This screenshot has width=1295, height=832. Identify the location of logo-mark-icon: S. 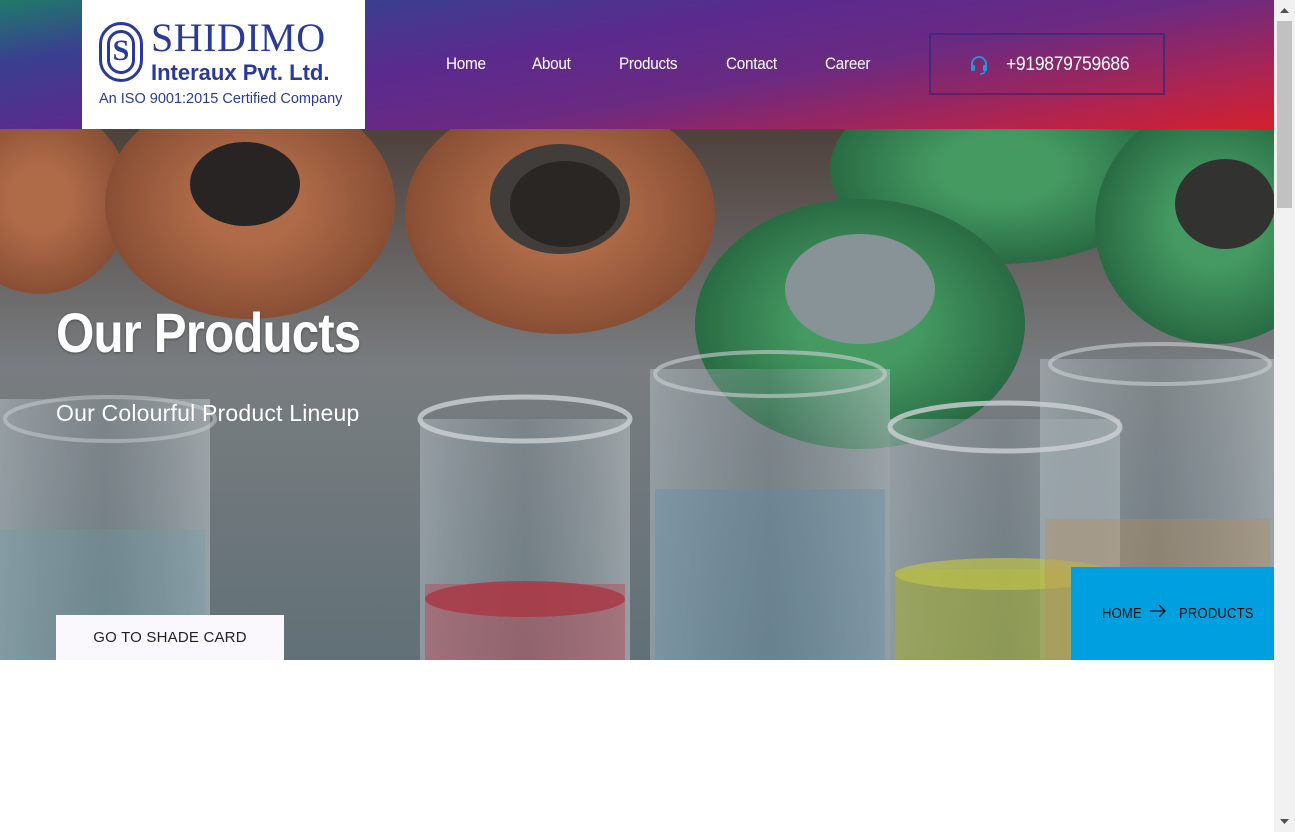
(121, 52).